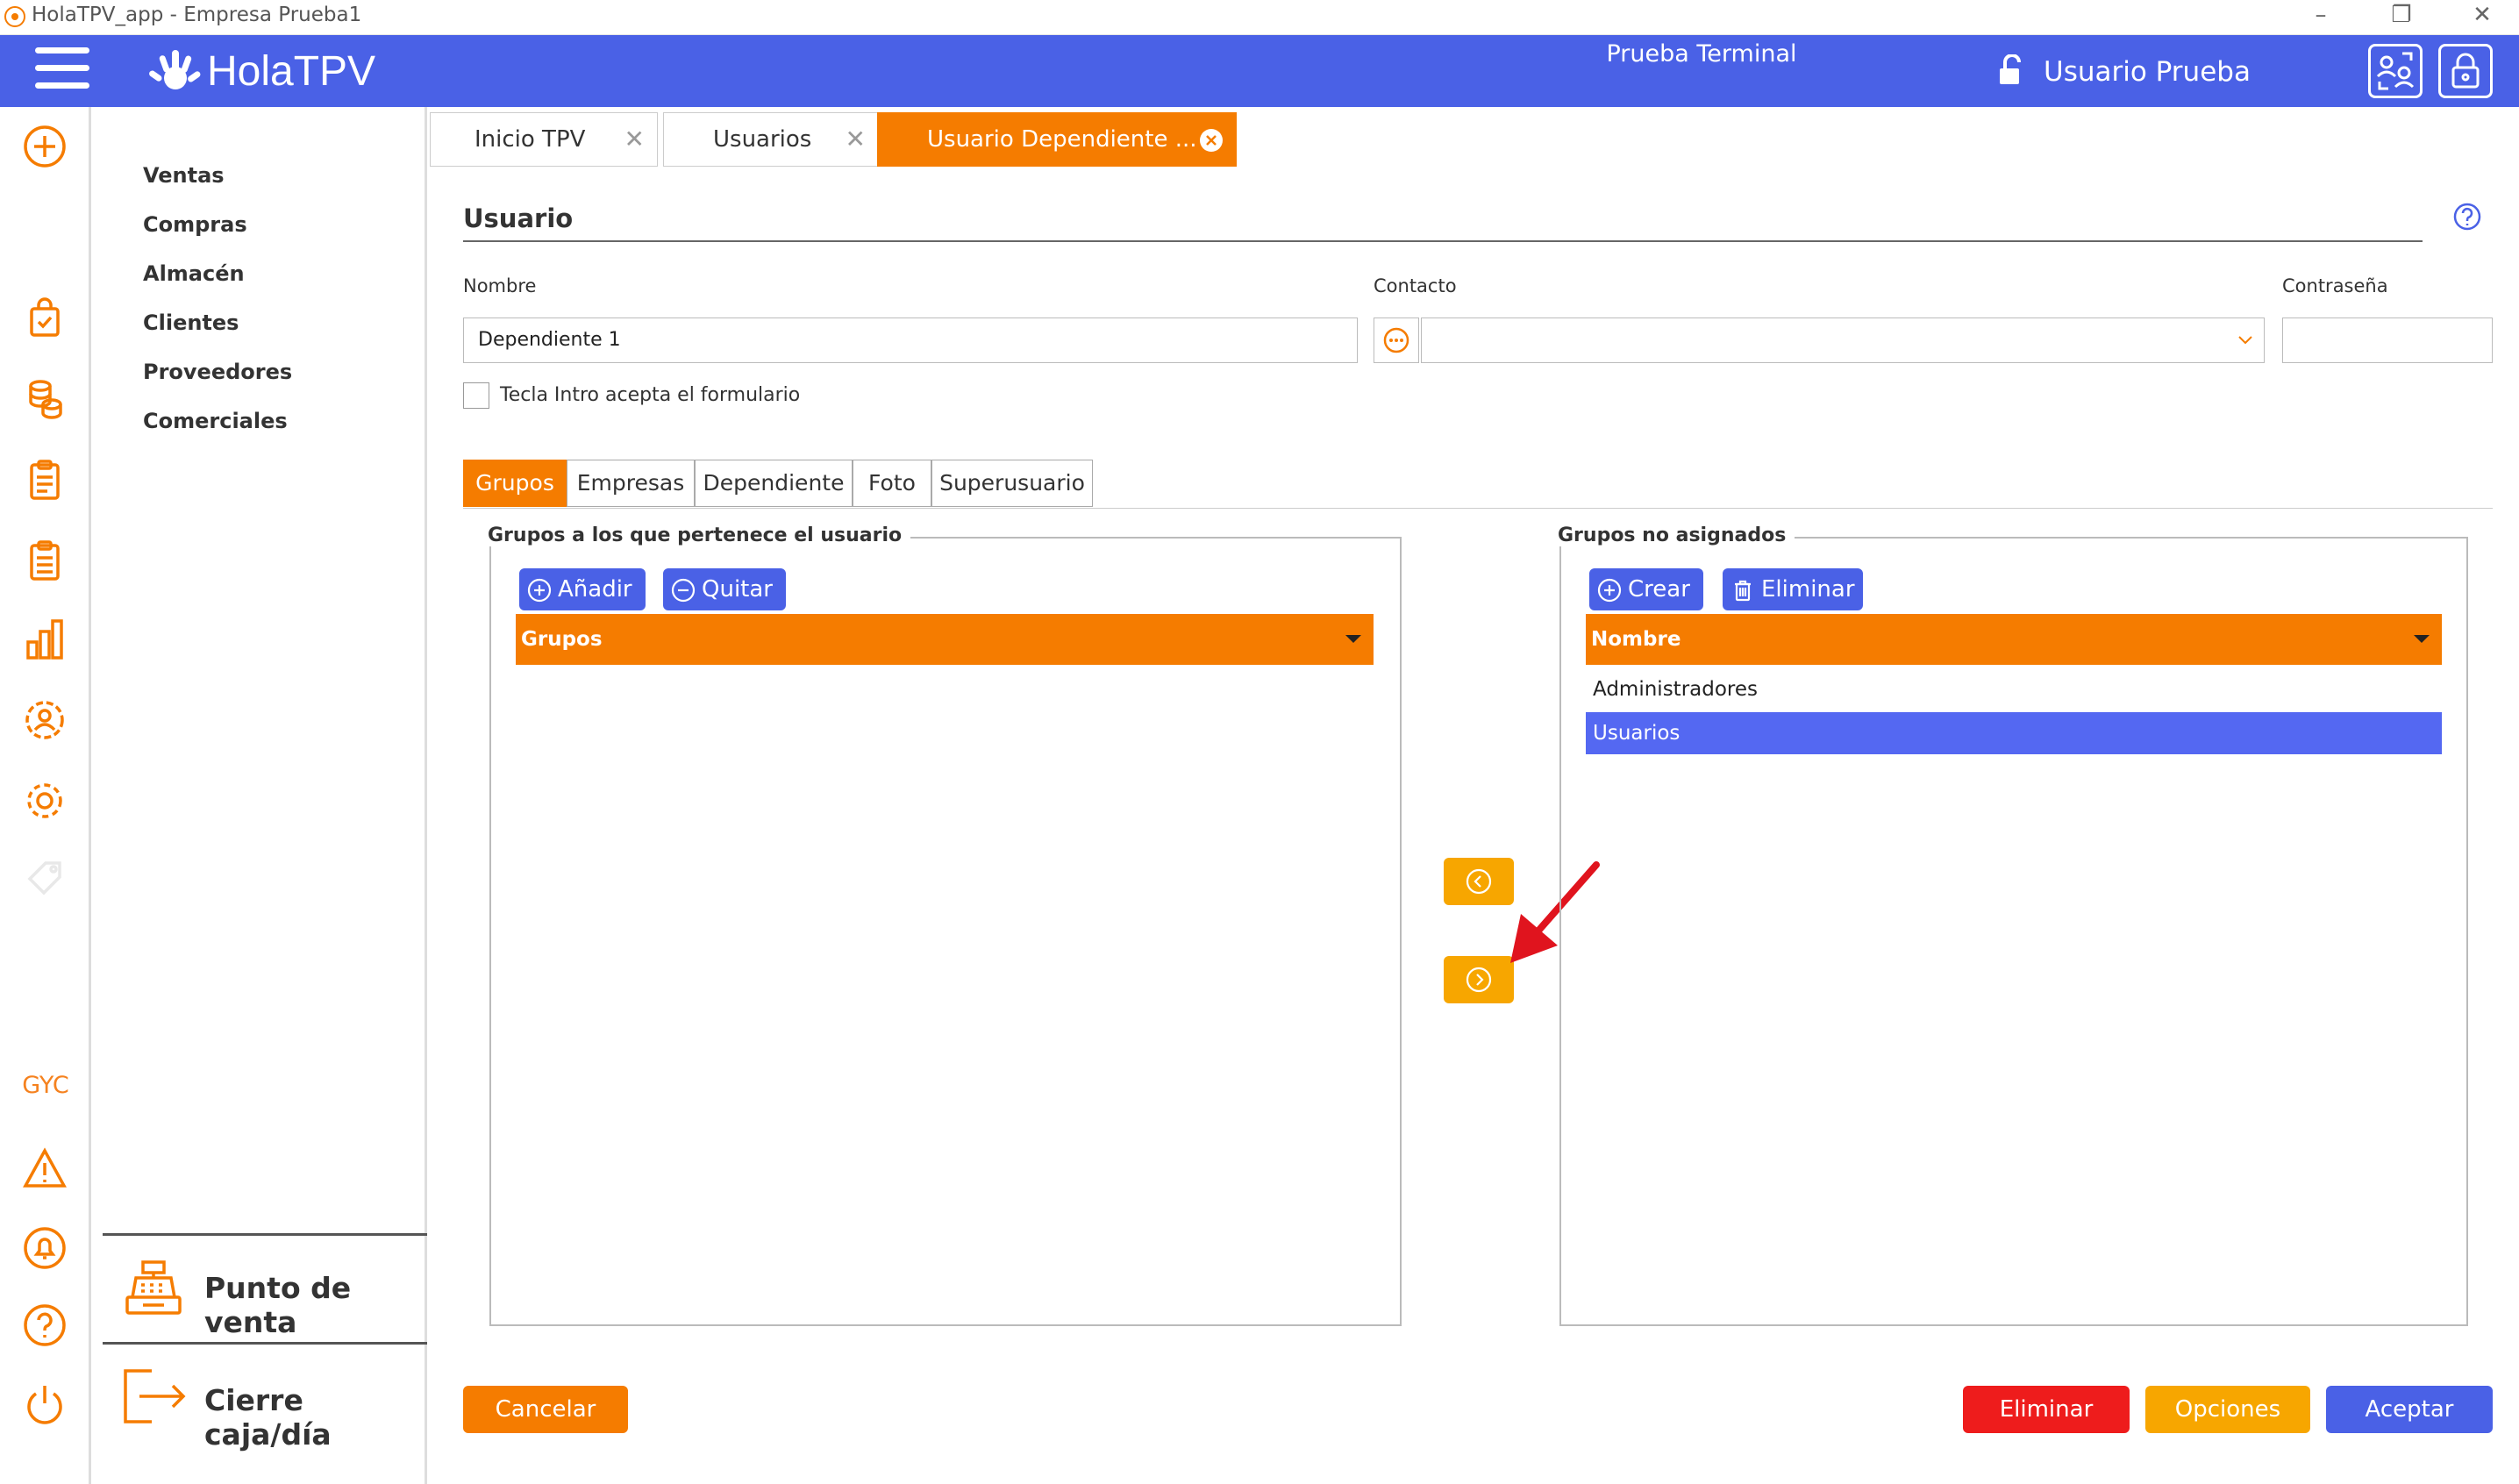 The height and width of the screenshot is (1484, 2519). I want to click on unassigned-groups-legend: Grupos no asignados, so click(1676, 535).